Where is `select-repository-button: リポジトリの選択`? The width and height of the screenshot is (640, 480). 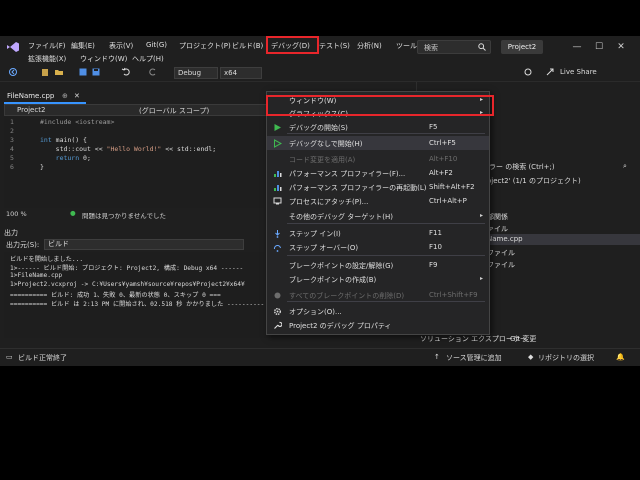 select-repository-button: リポジトリの選択 is located at coordinates (566, 358).